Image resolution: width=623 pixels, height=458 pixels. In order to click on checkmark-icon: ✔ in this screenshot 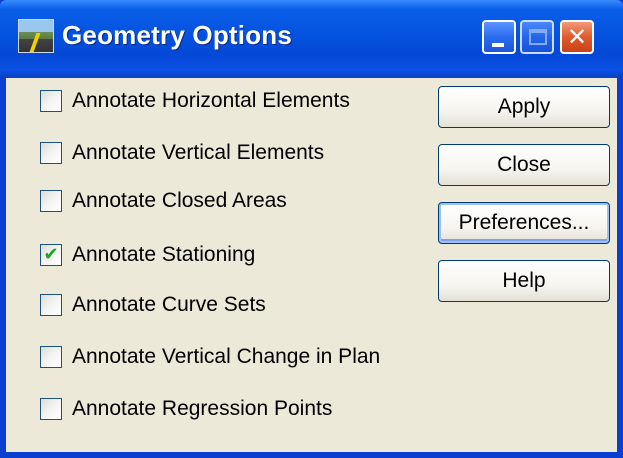, I will do `click(51, 254)`.